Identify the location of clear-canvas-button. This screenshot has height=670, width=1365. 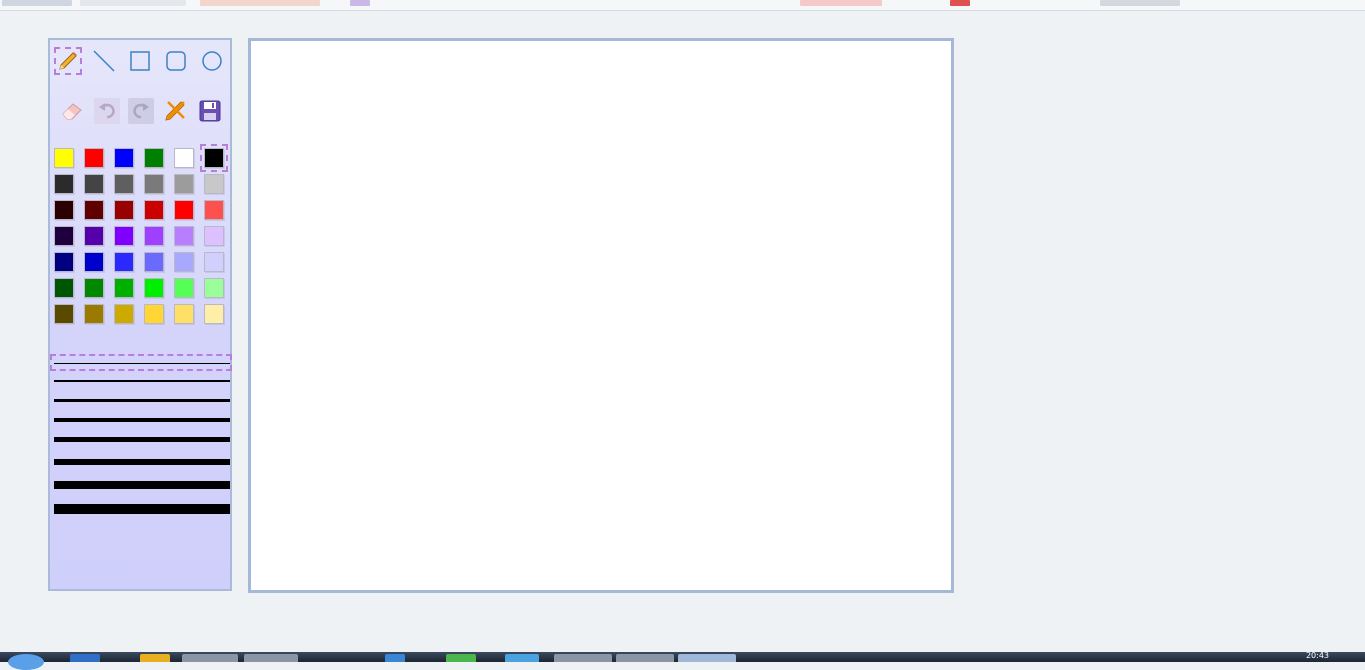
(176, 110).